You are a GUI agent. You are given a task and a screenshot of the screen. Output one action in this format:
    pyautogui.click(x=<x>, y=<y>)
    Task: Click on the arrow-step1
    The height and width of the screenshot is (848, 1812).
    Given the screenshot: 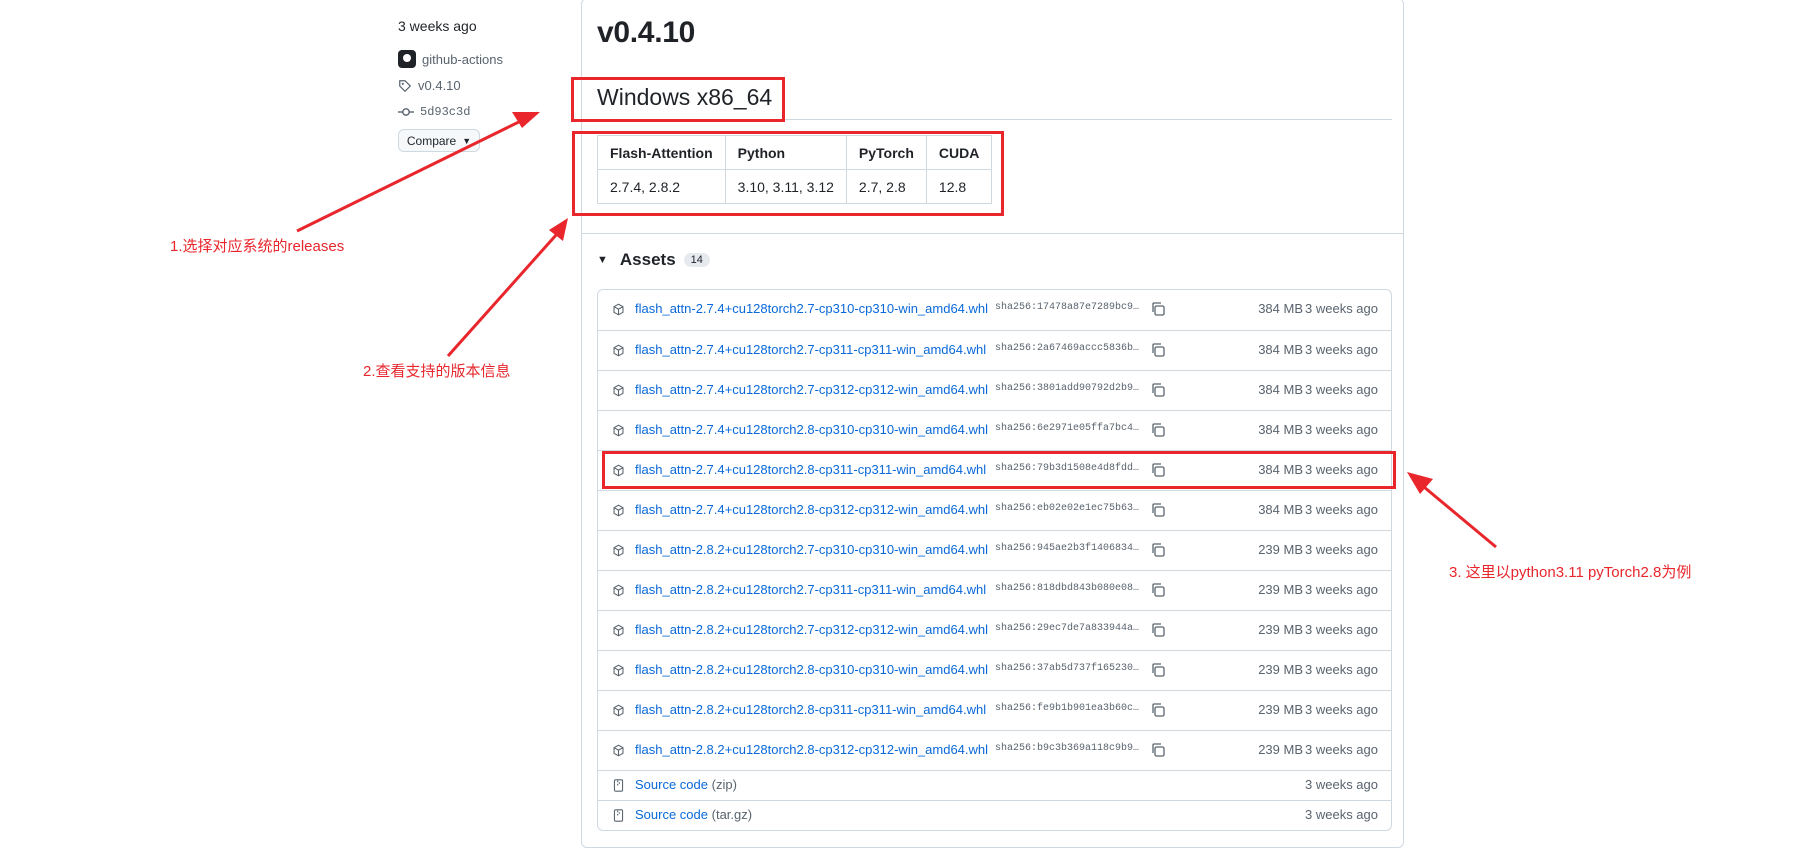 What is the action you would take?
    pyautogui.click(x=418, y=172)
    